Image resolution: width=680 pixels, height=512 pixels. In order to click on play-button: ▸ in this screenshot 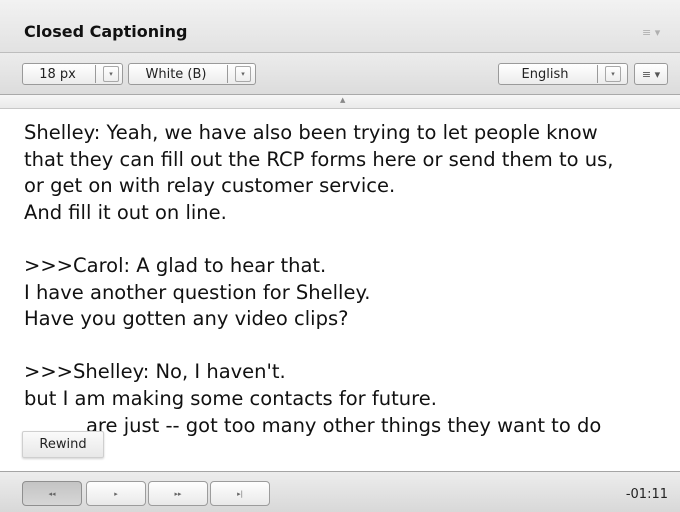, I will do `click(116, 493)`.